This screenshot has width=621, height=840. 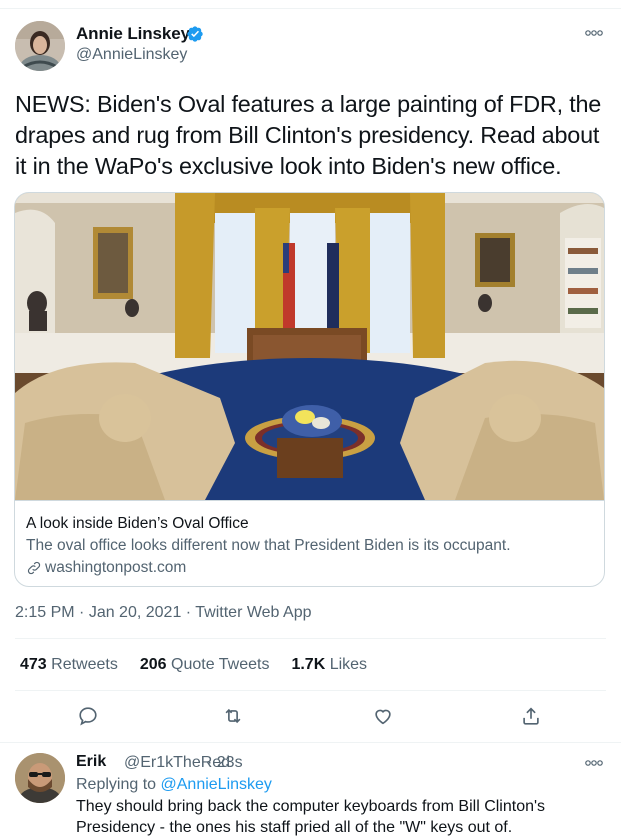 I want to click on replying-to: Replying to @AnnieLinskey, so click(x=174, y=785).